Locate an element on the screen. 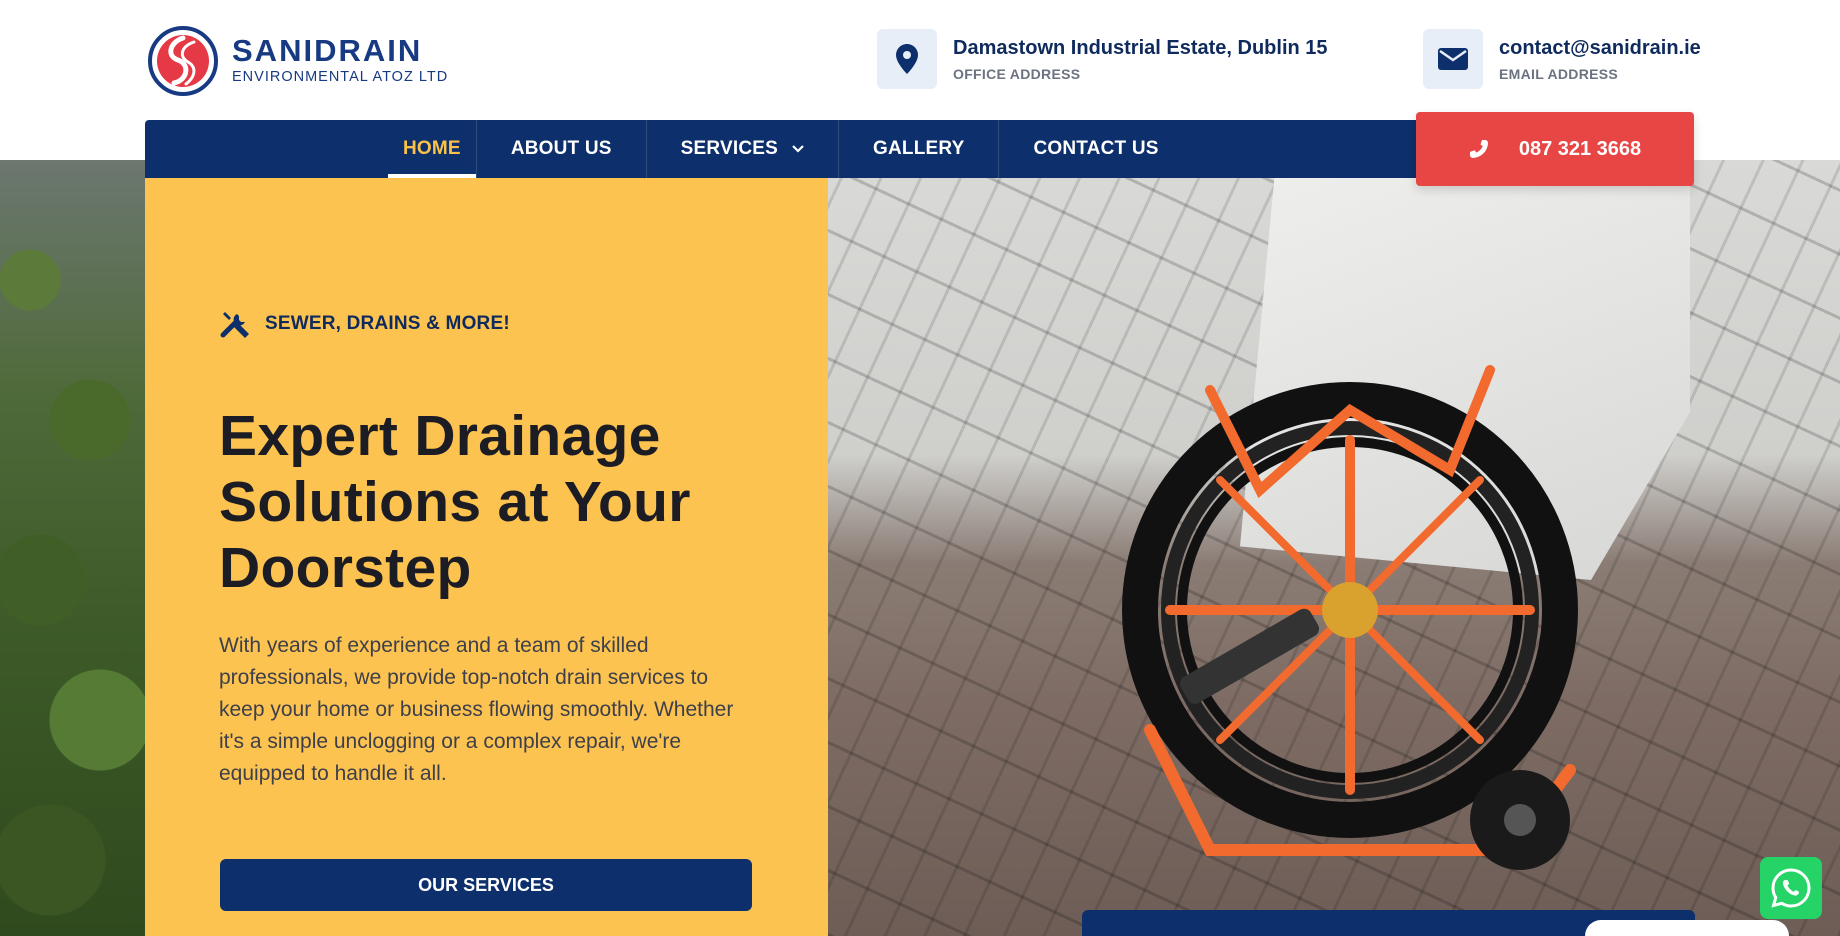 This screenshot has height=936, width=1840. email-address-label: EMAIL ADDRESS is located at coordinates (1559, 73).